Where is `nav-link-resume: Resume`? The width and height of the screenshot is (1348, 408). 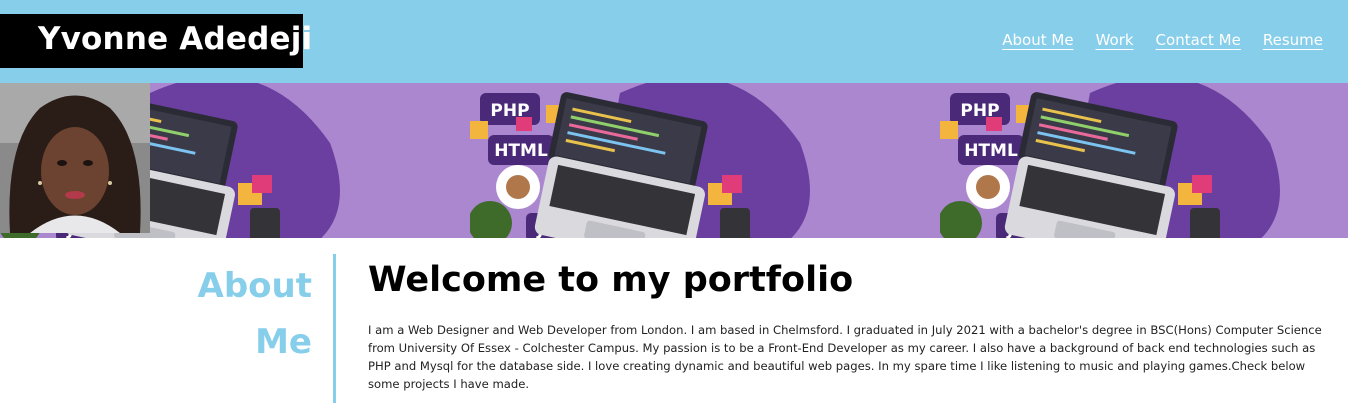
nav-link-resume: Resume is located at coordinates (1293, 40).